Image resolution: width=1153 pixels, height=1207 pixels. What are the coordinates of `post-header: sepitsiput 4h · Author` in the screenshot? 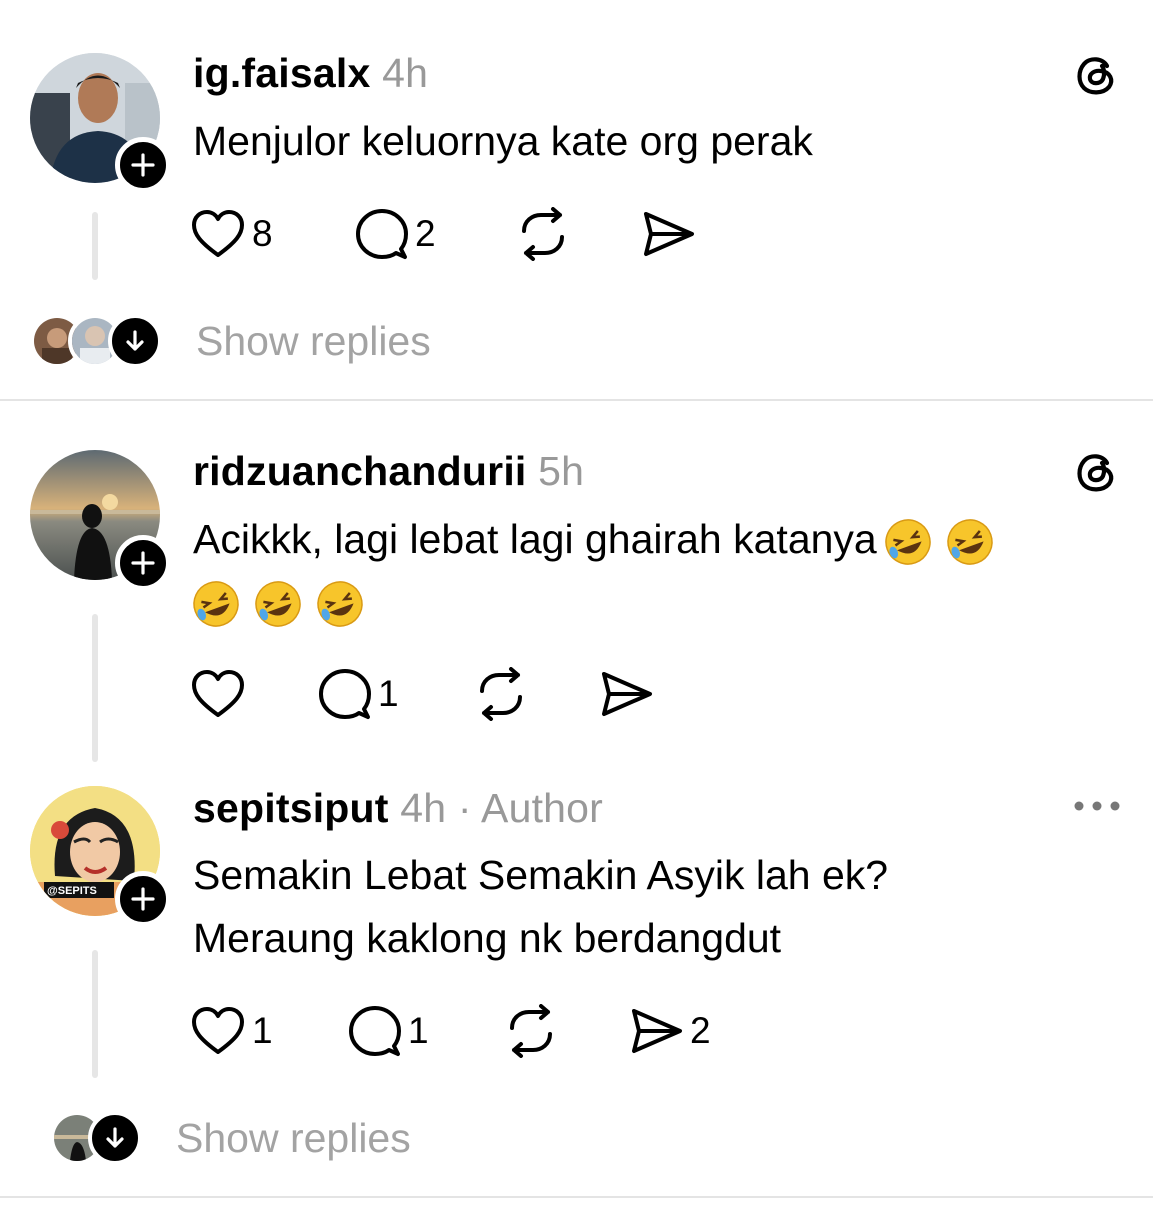 It's located at (398, 808).